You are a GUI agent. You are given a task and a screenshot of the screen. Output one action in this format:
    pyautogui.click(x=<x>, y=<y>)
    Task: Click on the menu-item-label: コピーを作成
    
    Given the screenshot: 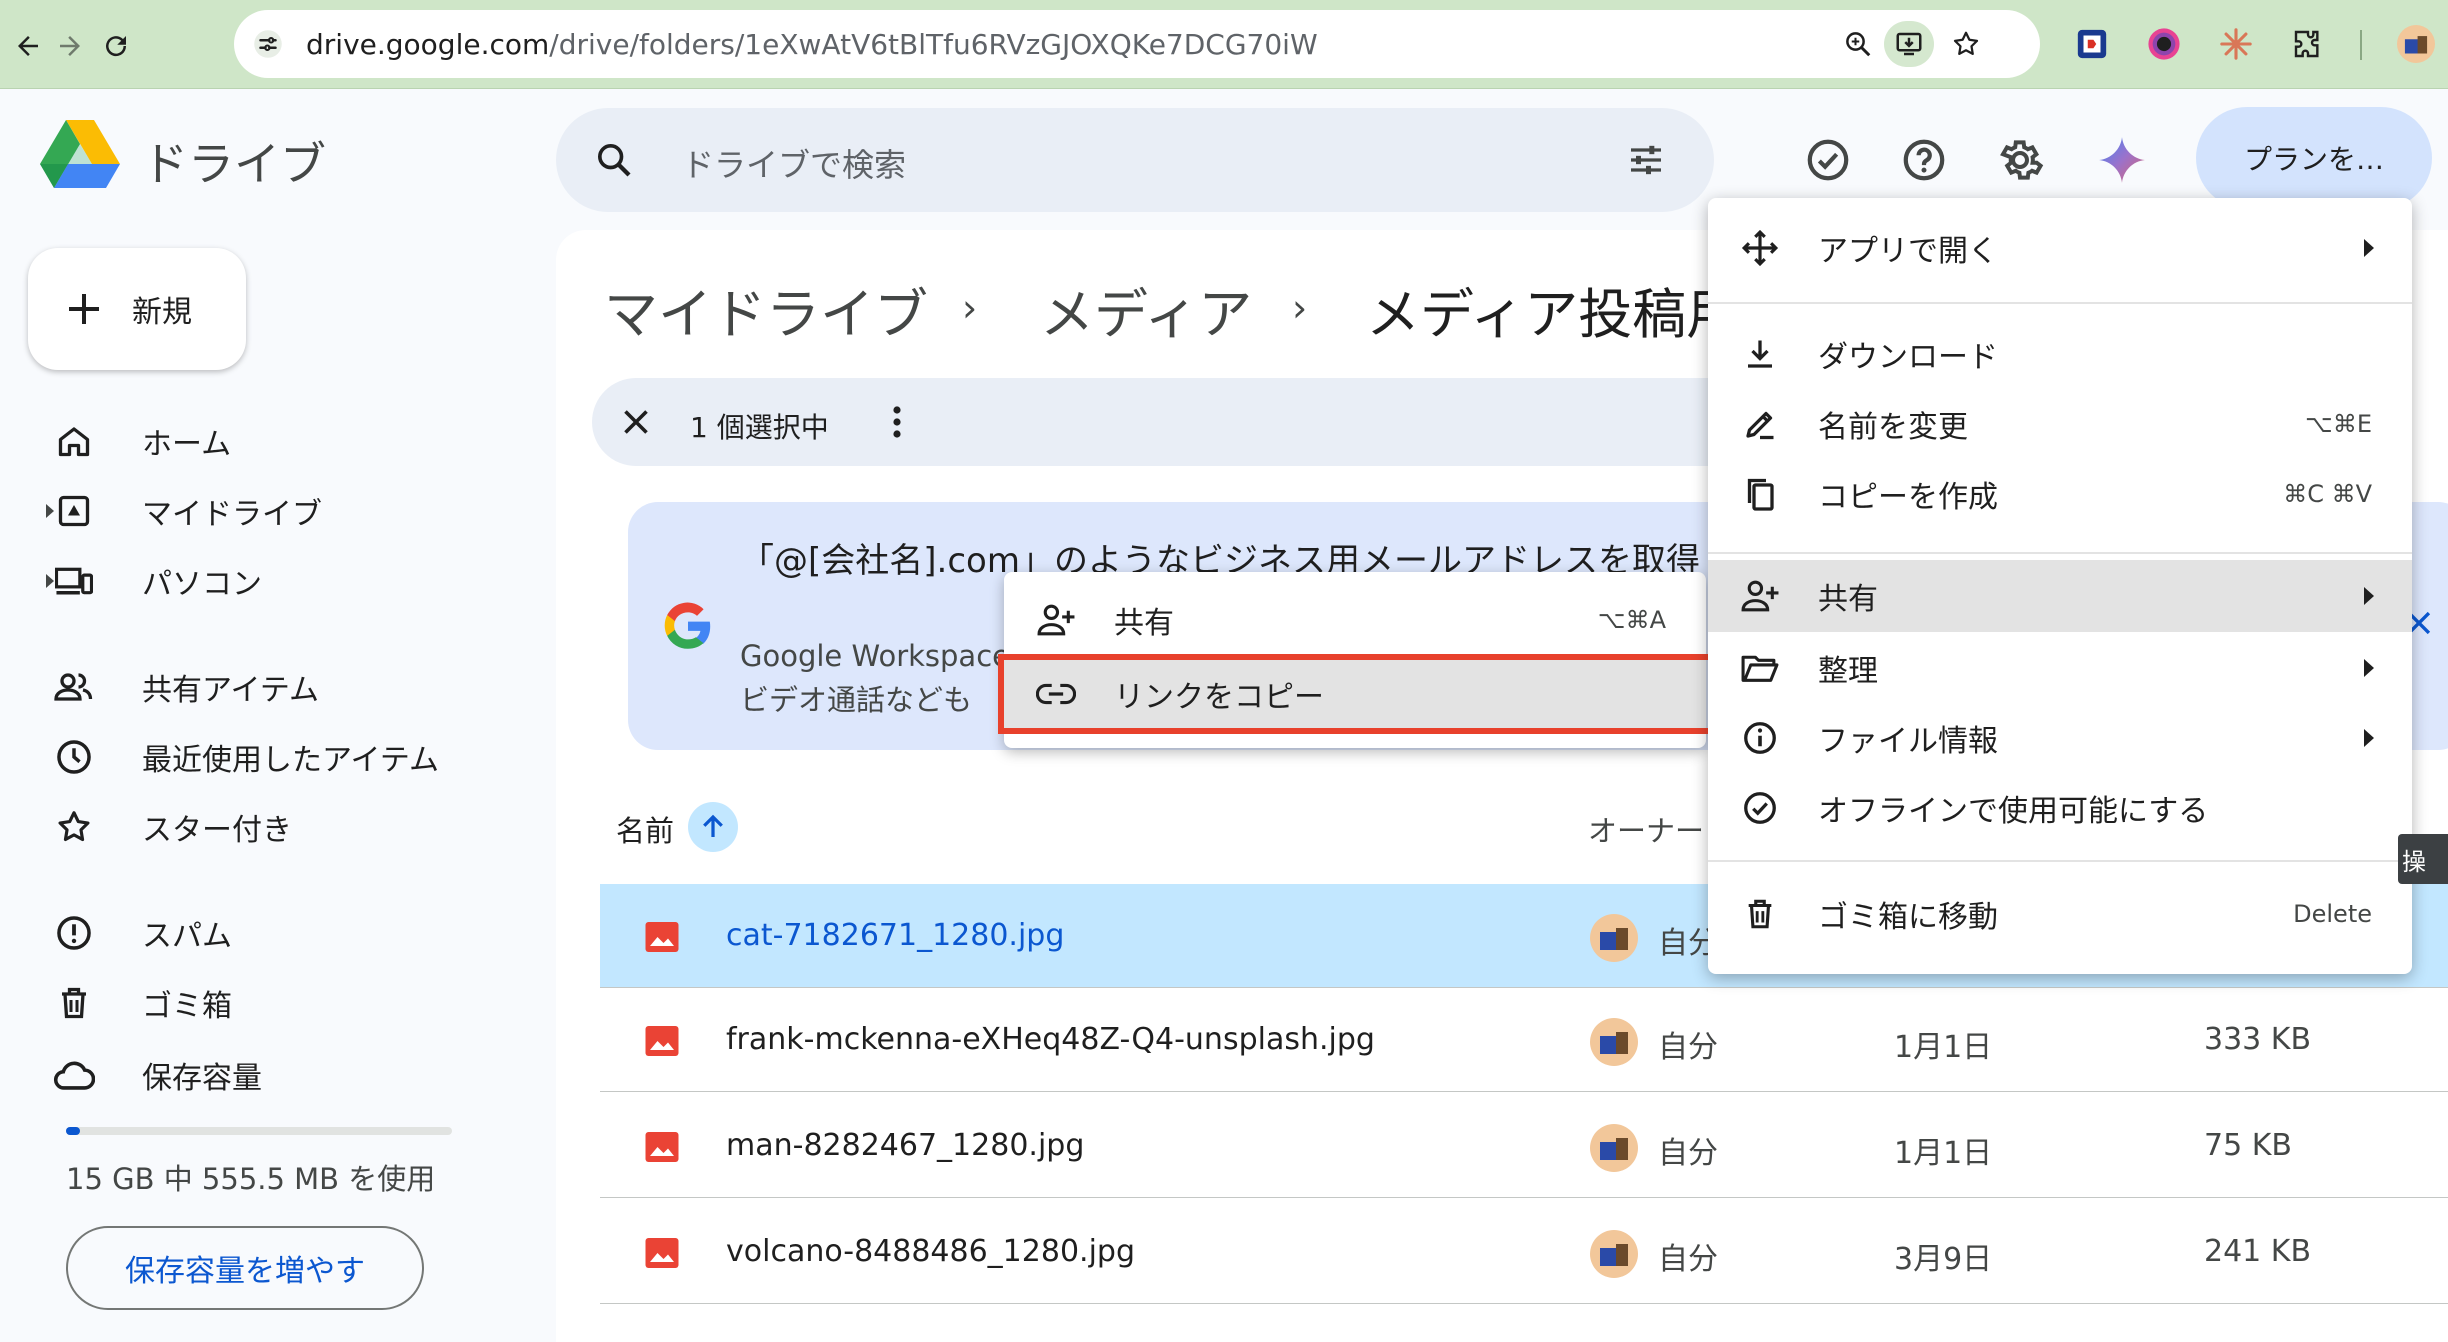 What is the action you would take?
    pyautogui.click(x=1908, y=497)
    